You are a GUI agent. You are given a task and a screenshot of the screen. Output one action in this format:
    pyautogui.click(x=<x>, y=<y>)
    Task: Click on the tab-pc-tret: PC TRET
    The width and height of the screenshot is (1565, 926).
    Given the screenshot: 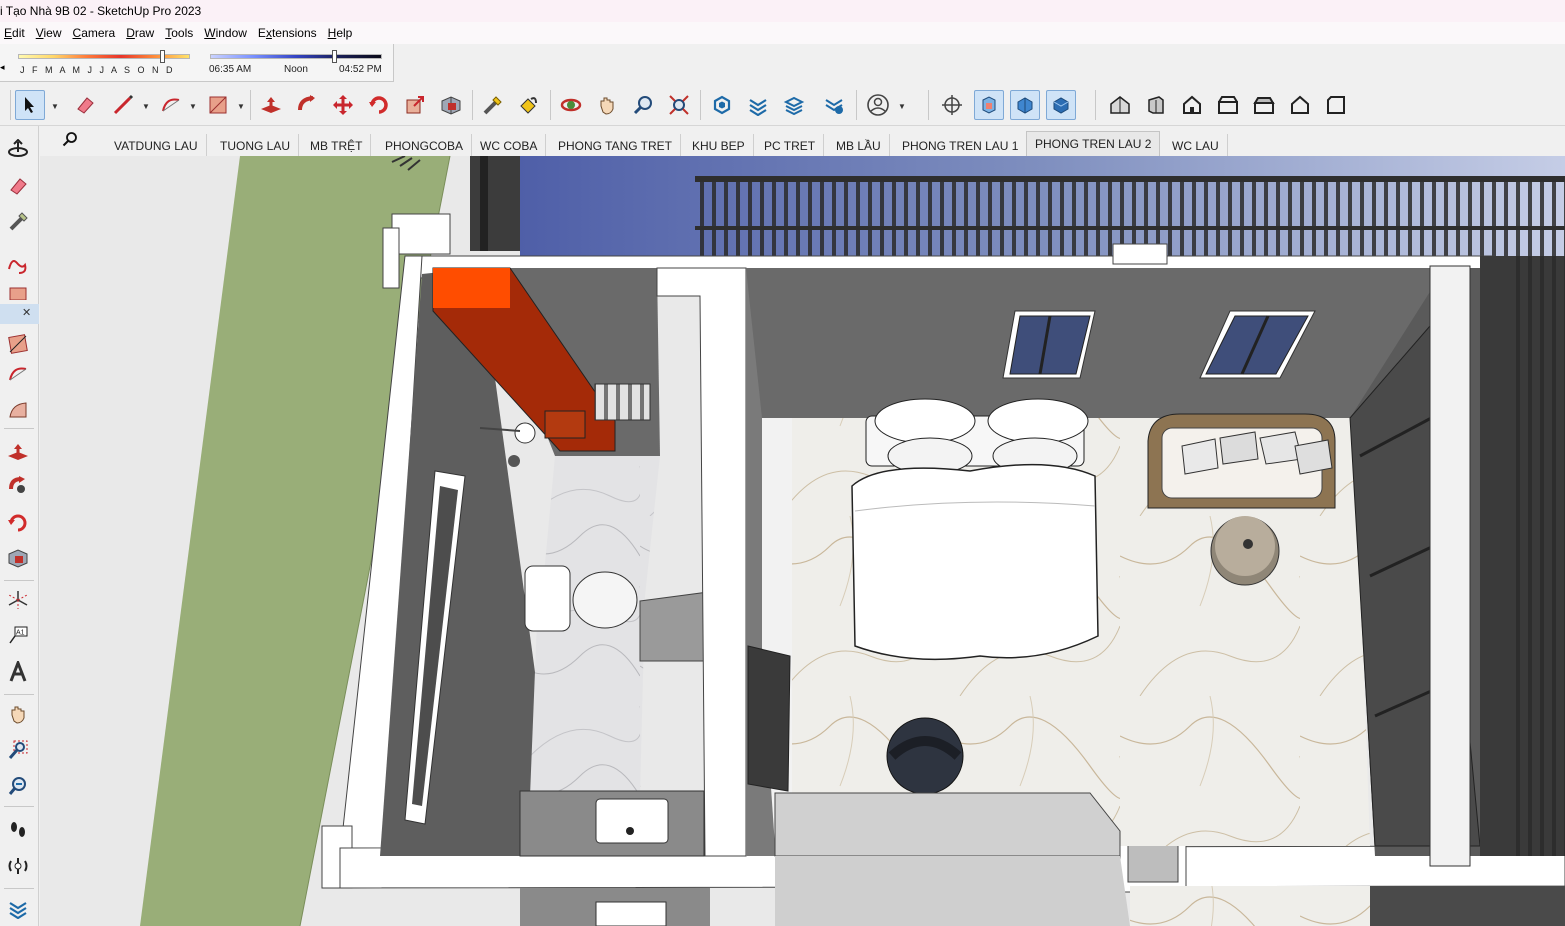 What is the action you would take?
    pyautogui.click(x=790, y=145)
    